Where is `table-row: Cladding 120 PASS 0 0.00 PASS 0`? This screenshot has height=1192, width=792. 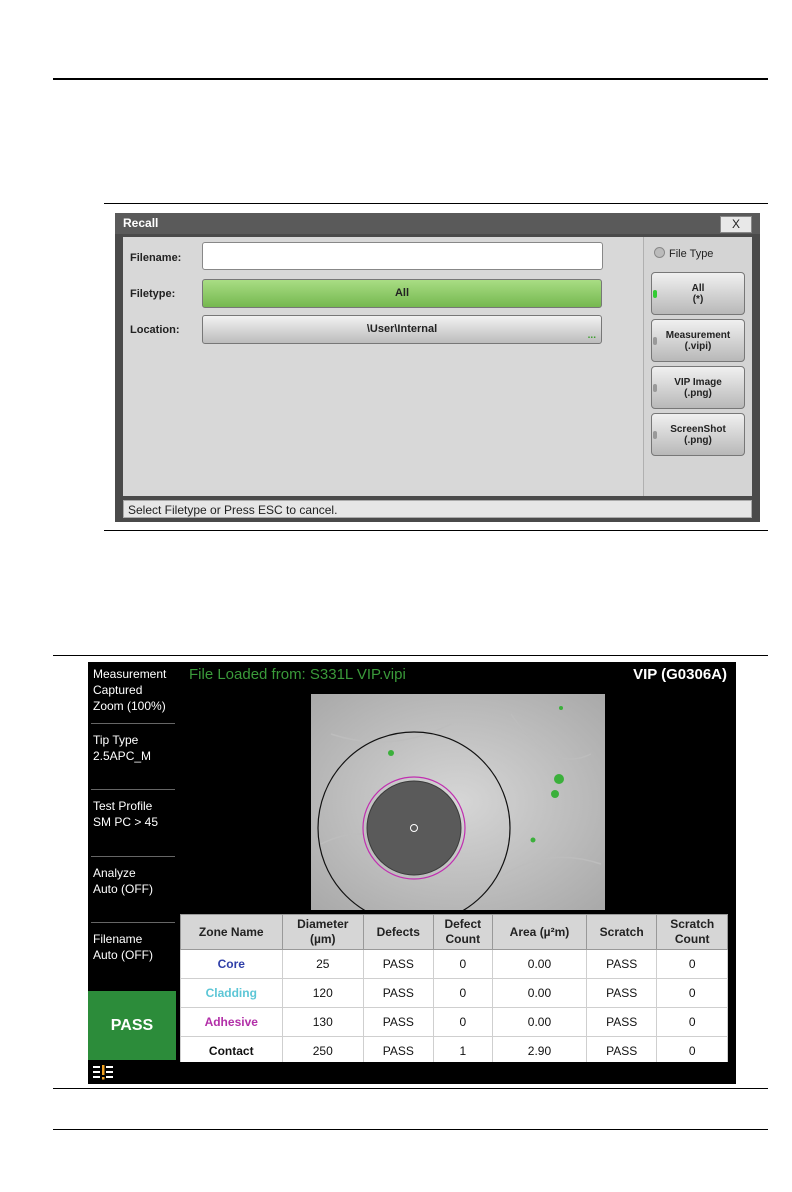
table-row: Cladding 120 PASS 0 0.00 PASS 0 is located at coordinates (454, 993).